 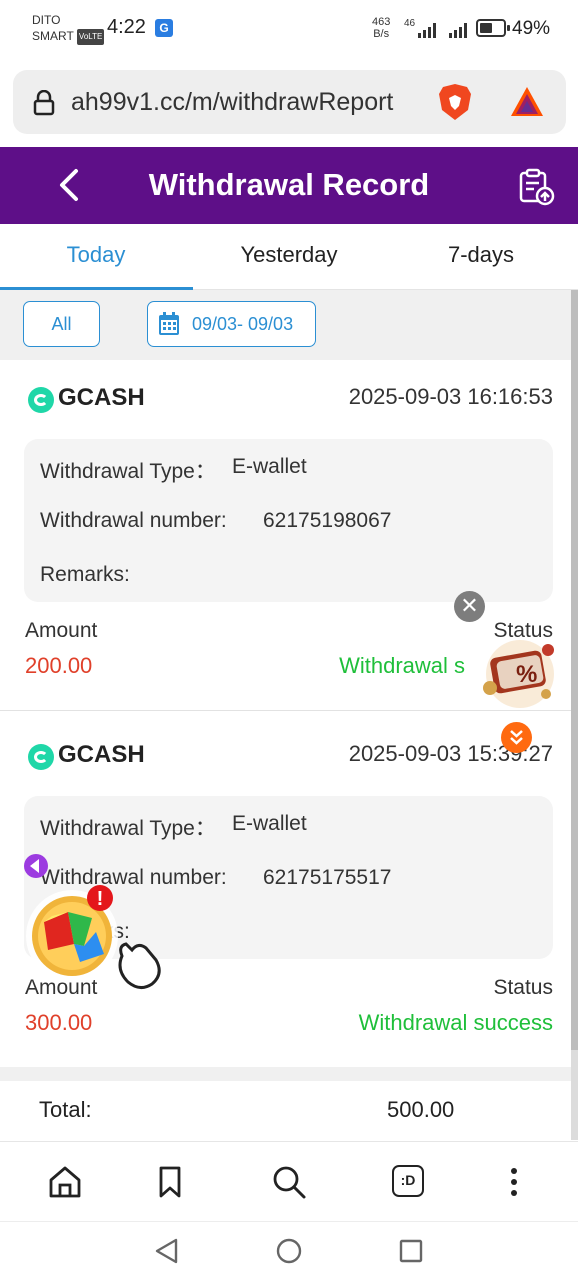 I want to click on withdrawal-number-row: Withdrawal number: 62175198067, so click(x=215, y=521).